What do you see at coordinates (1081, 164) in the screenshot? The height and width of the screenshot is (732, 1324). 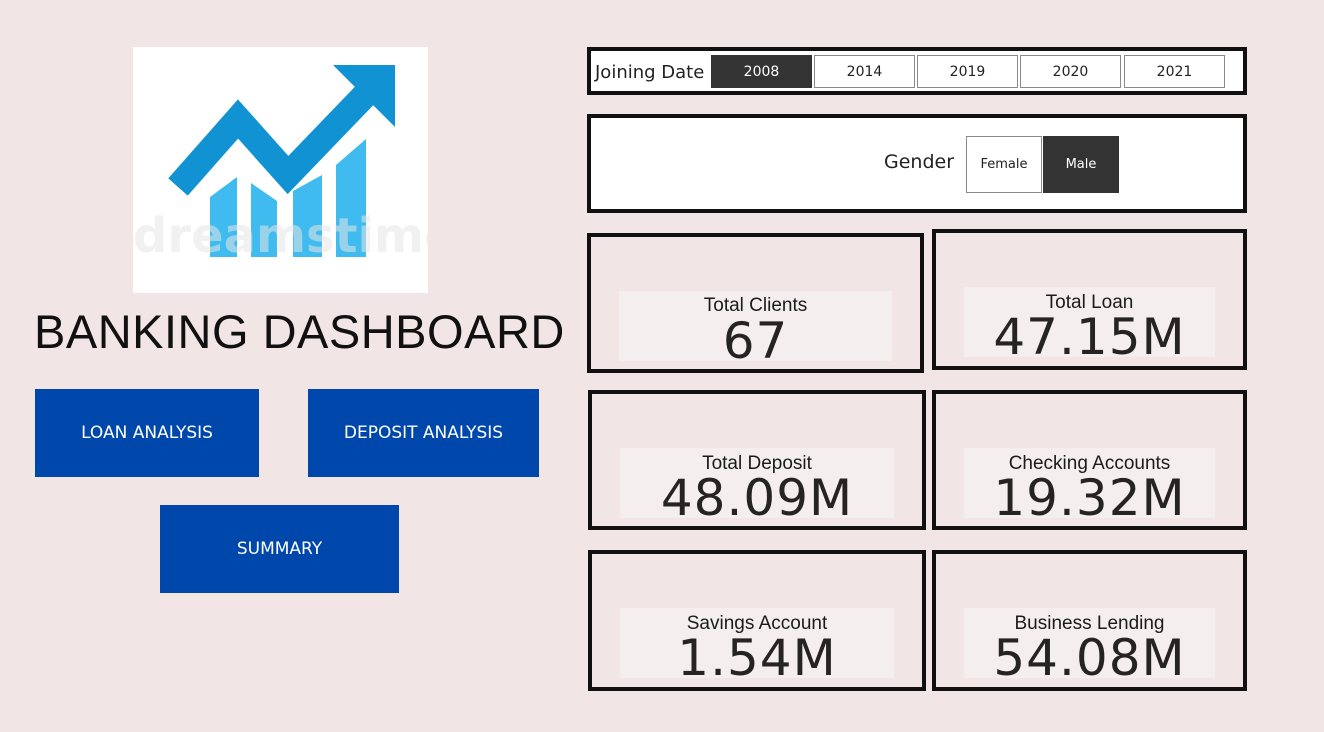 I see `gender-option-male: Male` at bounding box center [1081, 164].